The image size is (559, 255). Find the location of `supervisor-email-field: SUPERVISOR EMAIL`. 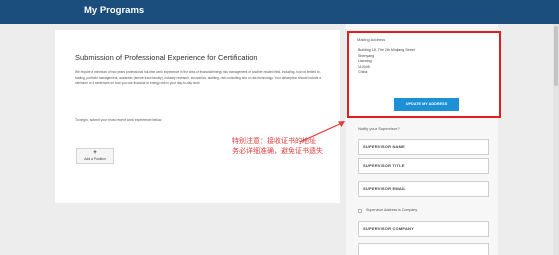

supervisor-email-field: SUPERVISOR EMAIL is located at coordinates (423, 189).